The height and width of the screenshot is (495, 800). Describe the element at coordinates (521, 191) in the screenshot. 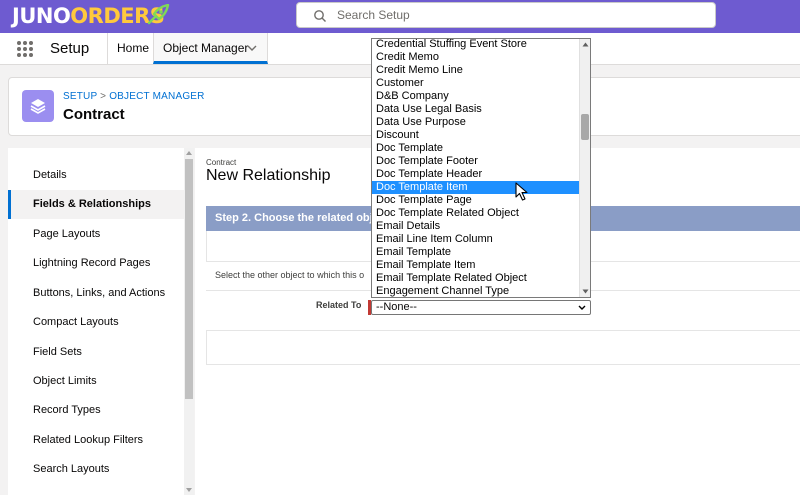

I see `mouse-cursor-icon` at that location.